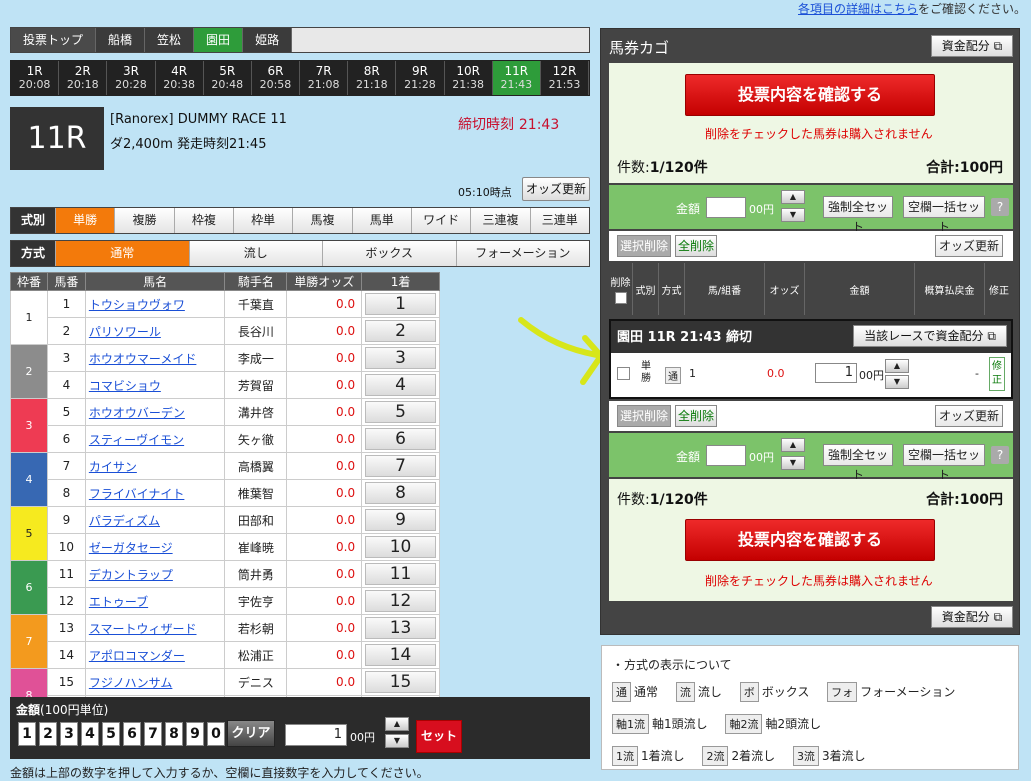 The image size is (1031, 781). What do you see at coordinates (35, 78) in the screenshot?
I see `race-tab: 1R 20:08` at bounding box center [35, 78].